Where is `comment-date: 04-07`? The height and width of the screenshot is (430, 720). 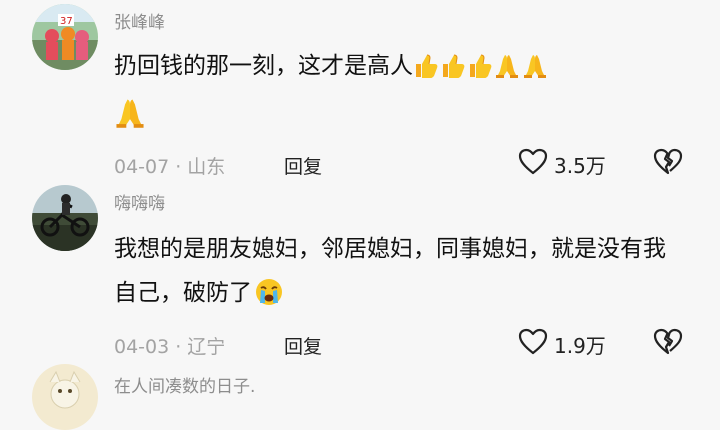
comment-date: 04-07 is located at coordinates (142, 167).